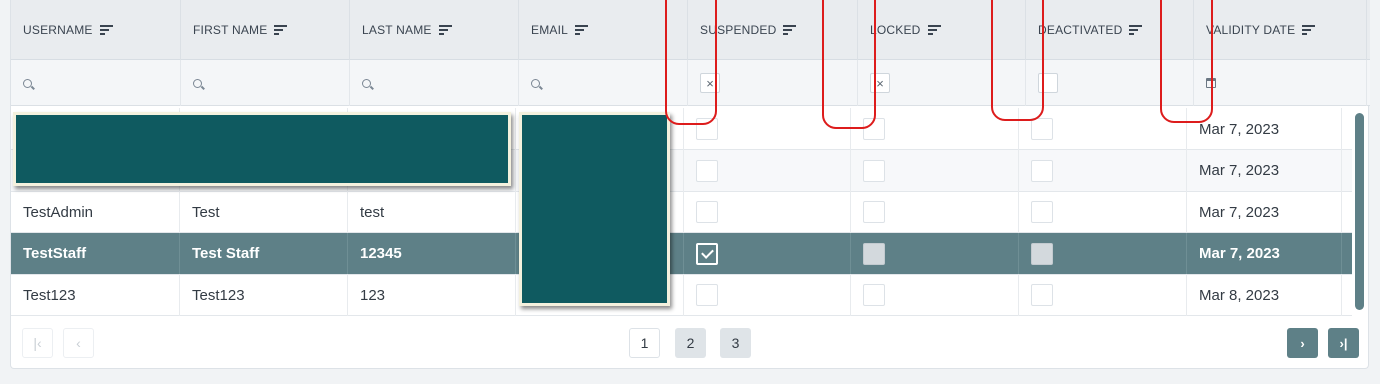  Describe the element at coordinates (264, 253) in the screenshot. I see `cell-first-name: Test Staff` at that location.